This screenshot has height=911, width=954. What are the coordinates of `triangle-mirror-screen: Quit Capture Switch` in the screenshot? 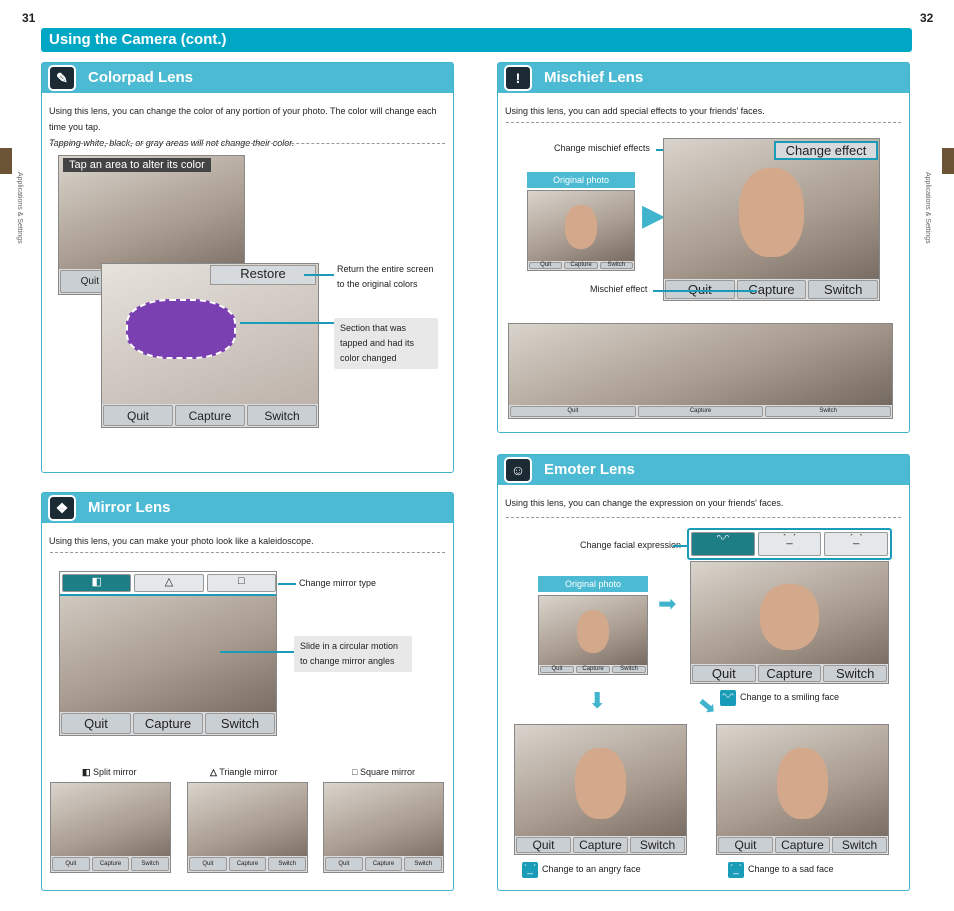 It's located at (247, 827).